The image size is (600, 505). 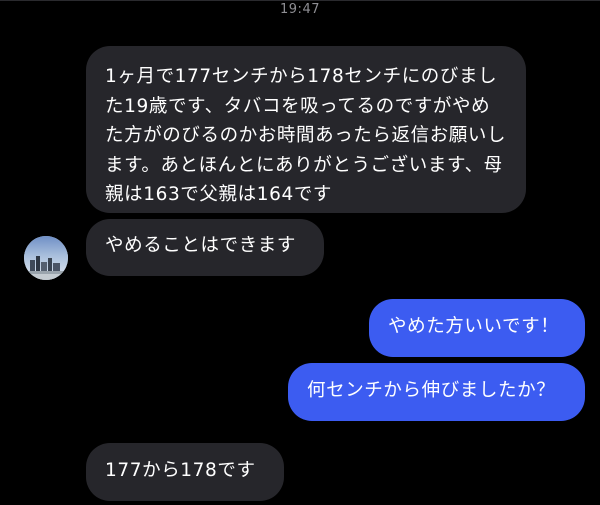 I want to click on top-divider, so click(x=300, y=0).